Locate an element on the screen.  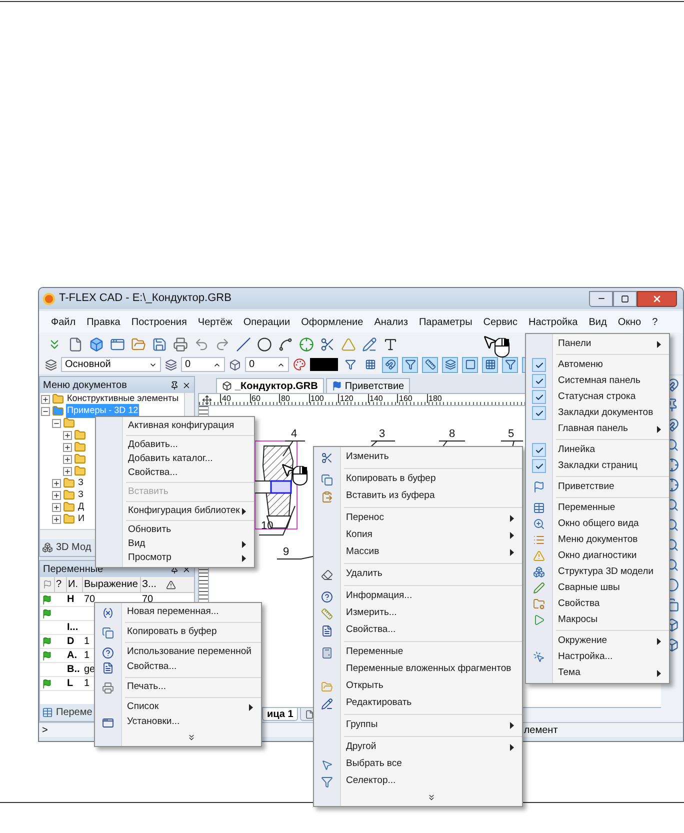
menu-item: Вставить из буфера is located at coordinates (418, 496).